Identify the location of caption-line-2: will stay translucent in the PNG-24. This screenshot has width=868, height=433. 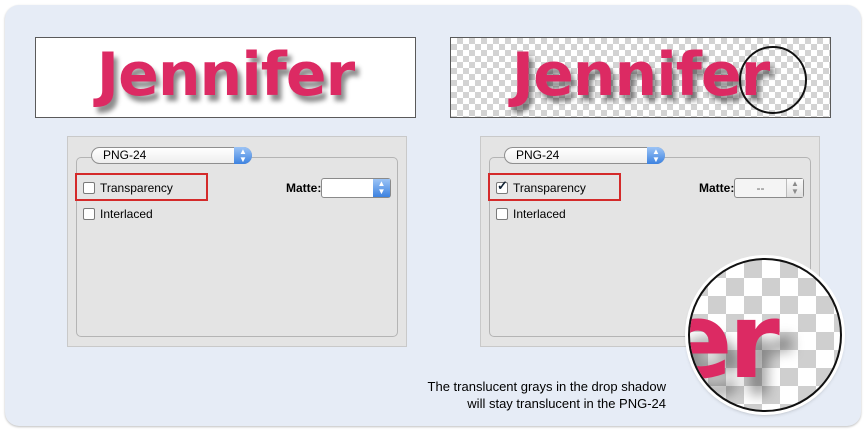
(566, 403).